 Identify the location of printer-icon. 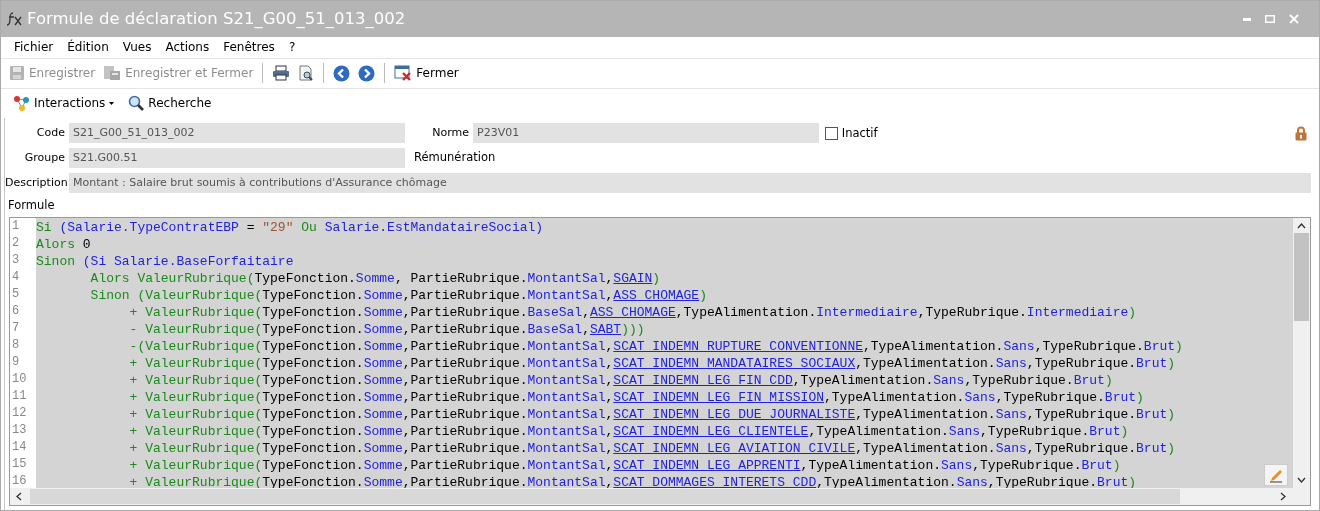
(281, 73).